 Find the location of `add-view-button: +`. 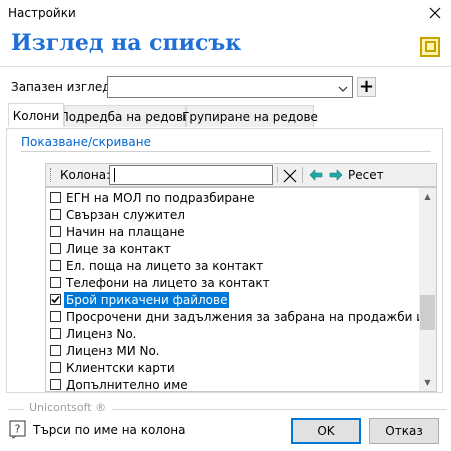

add-view-button: + is located at coordinates (366, 87).